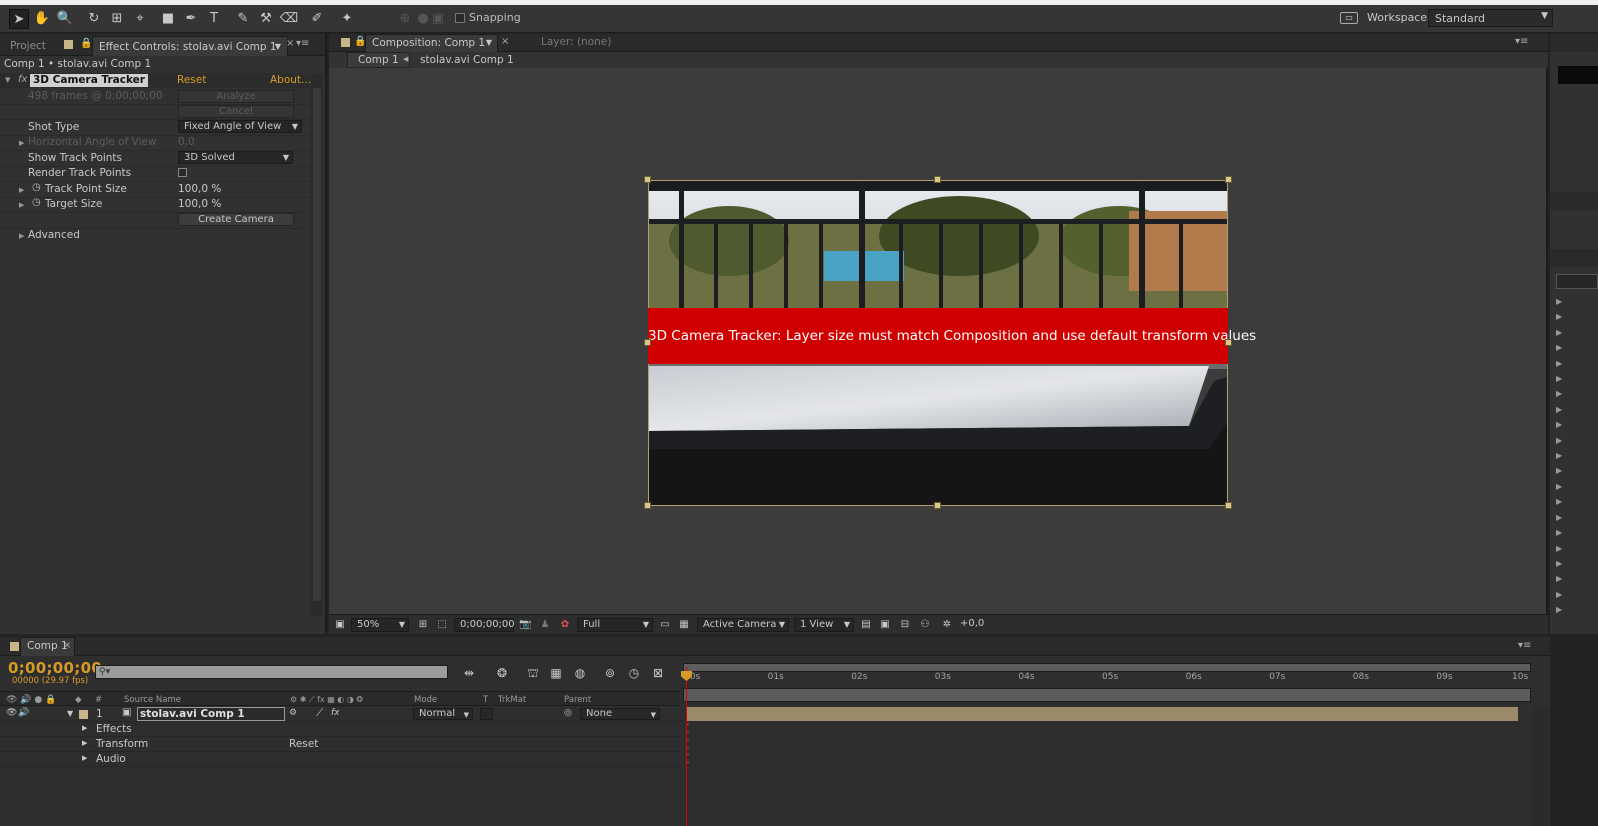 The image size is (1598, 826). What do you see at coordinates (972, 625) in the screenshot?
I see `exposure-value: +0,0` at bounding box center [972, 625].